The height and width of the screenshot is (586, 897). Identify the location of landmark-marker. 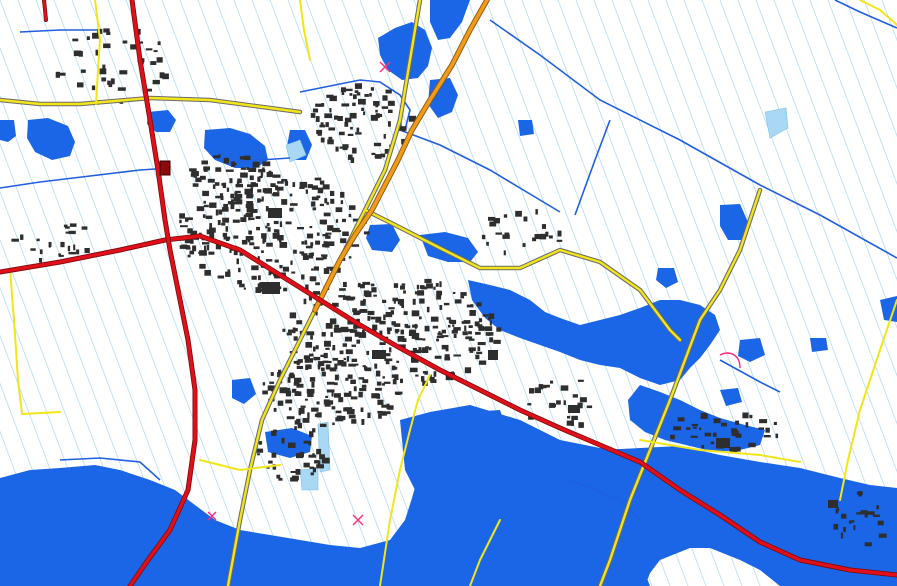
(165, 168).